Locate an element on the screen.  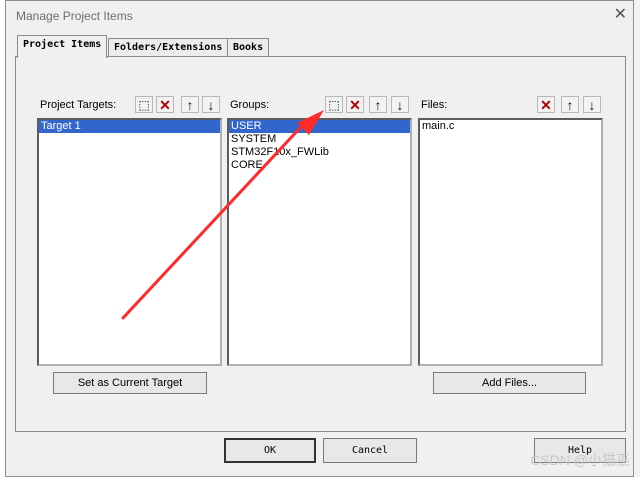
list-item-target: Target 1 is located at coordinates (129, 126).